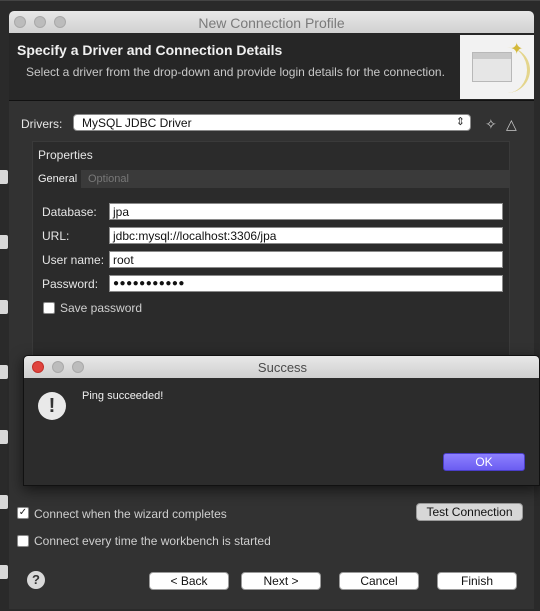 This screenshot has height=611, width=540. Describe the element at coordinates (491, 124) in the screenshot. I see `new-driver-icon: ✧` at that location.